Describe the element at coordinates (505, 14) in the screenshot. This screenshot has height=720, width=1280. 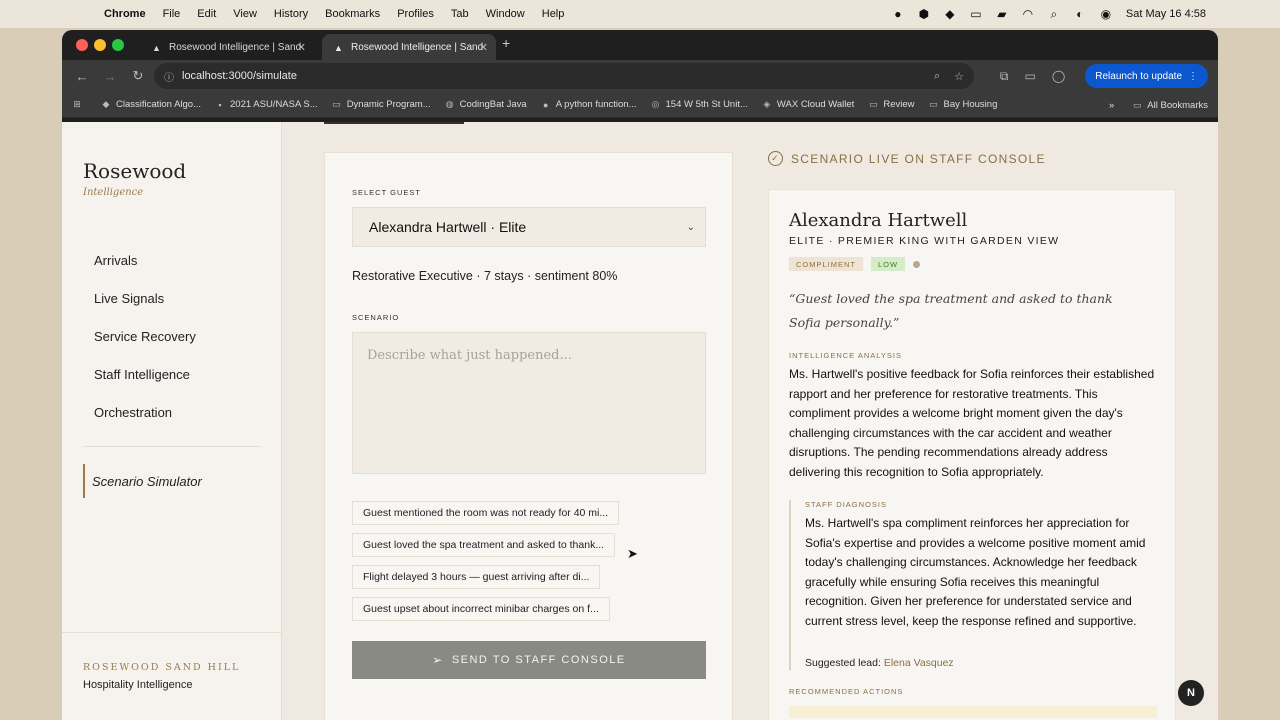
I see `menu-window: Window` at that location.